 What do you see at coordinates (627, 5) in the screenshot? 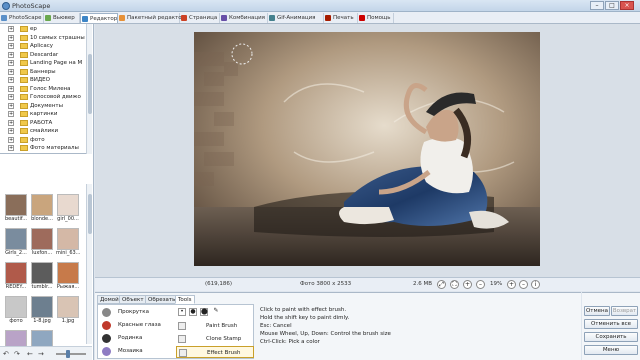
I see `close-button: ×` at bounding box center [627, 5].